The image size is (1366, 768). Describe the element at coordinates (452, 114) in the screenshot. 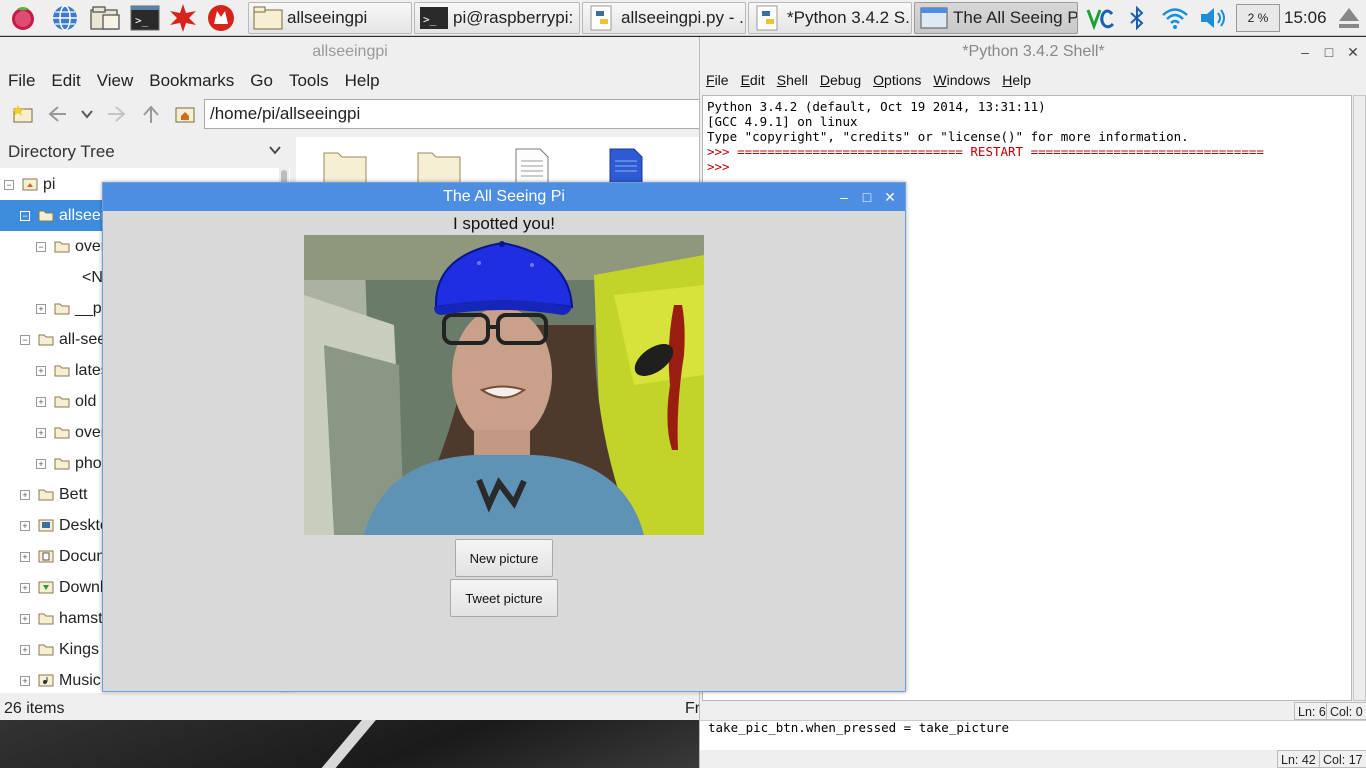

I see `path-bar: /home/pi/allseeingpi` at that location.